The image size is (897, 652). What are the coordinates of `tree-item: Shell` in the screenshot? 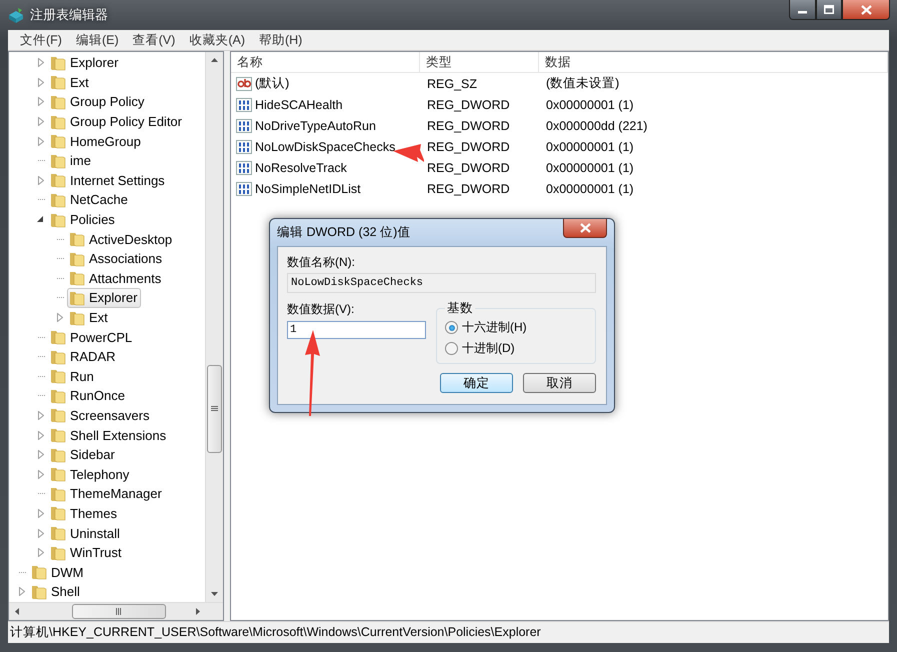 It's located at (56, 592).